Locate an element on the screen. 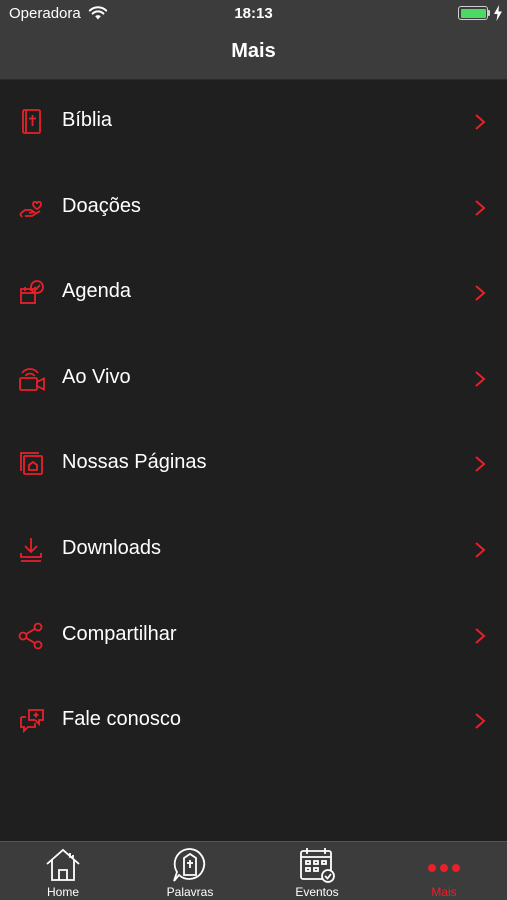  tab-label: Mais is located at coordinates (444, 892).